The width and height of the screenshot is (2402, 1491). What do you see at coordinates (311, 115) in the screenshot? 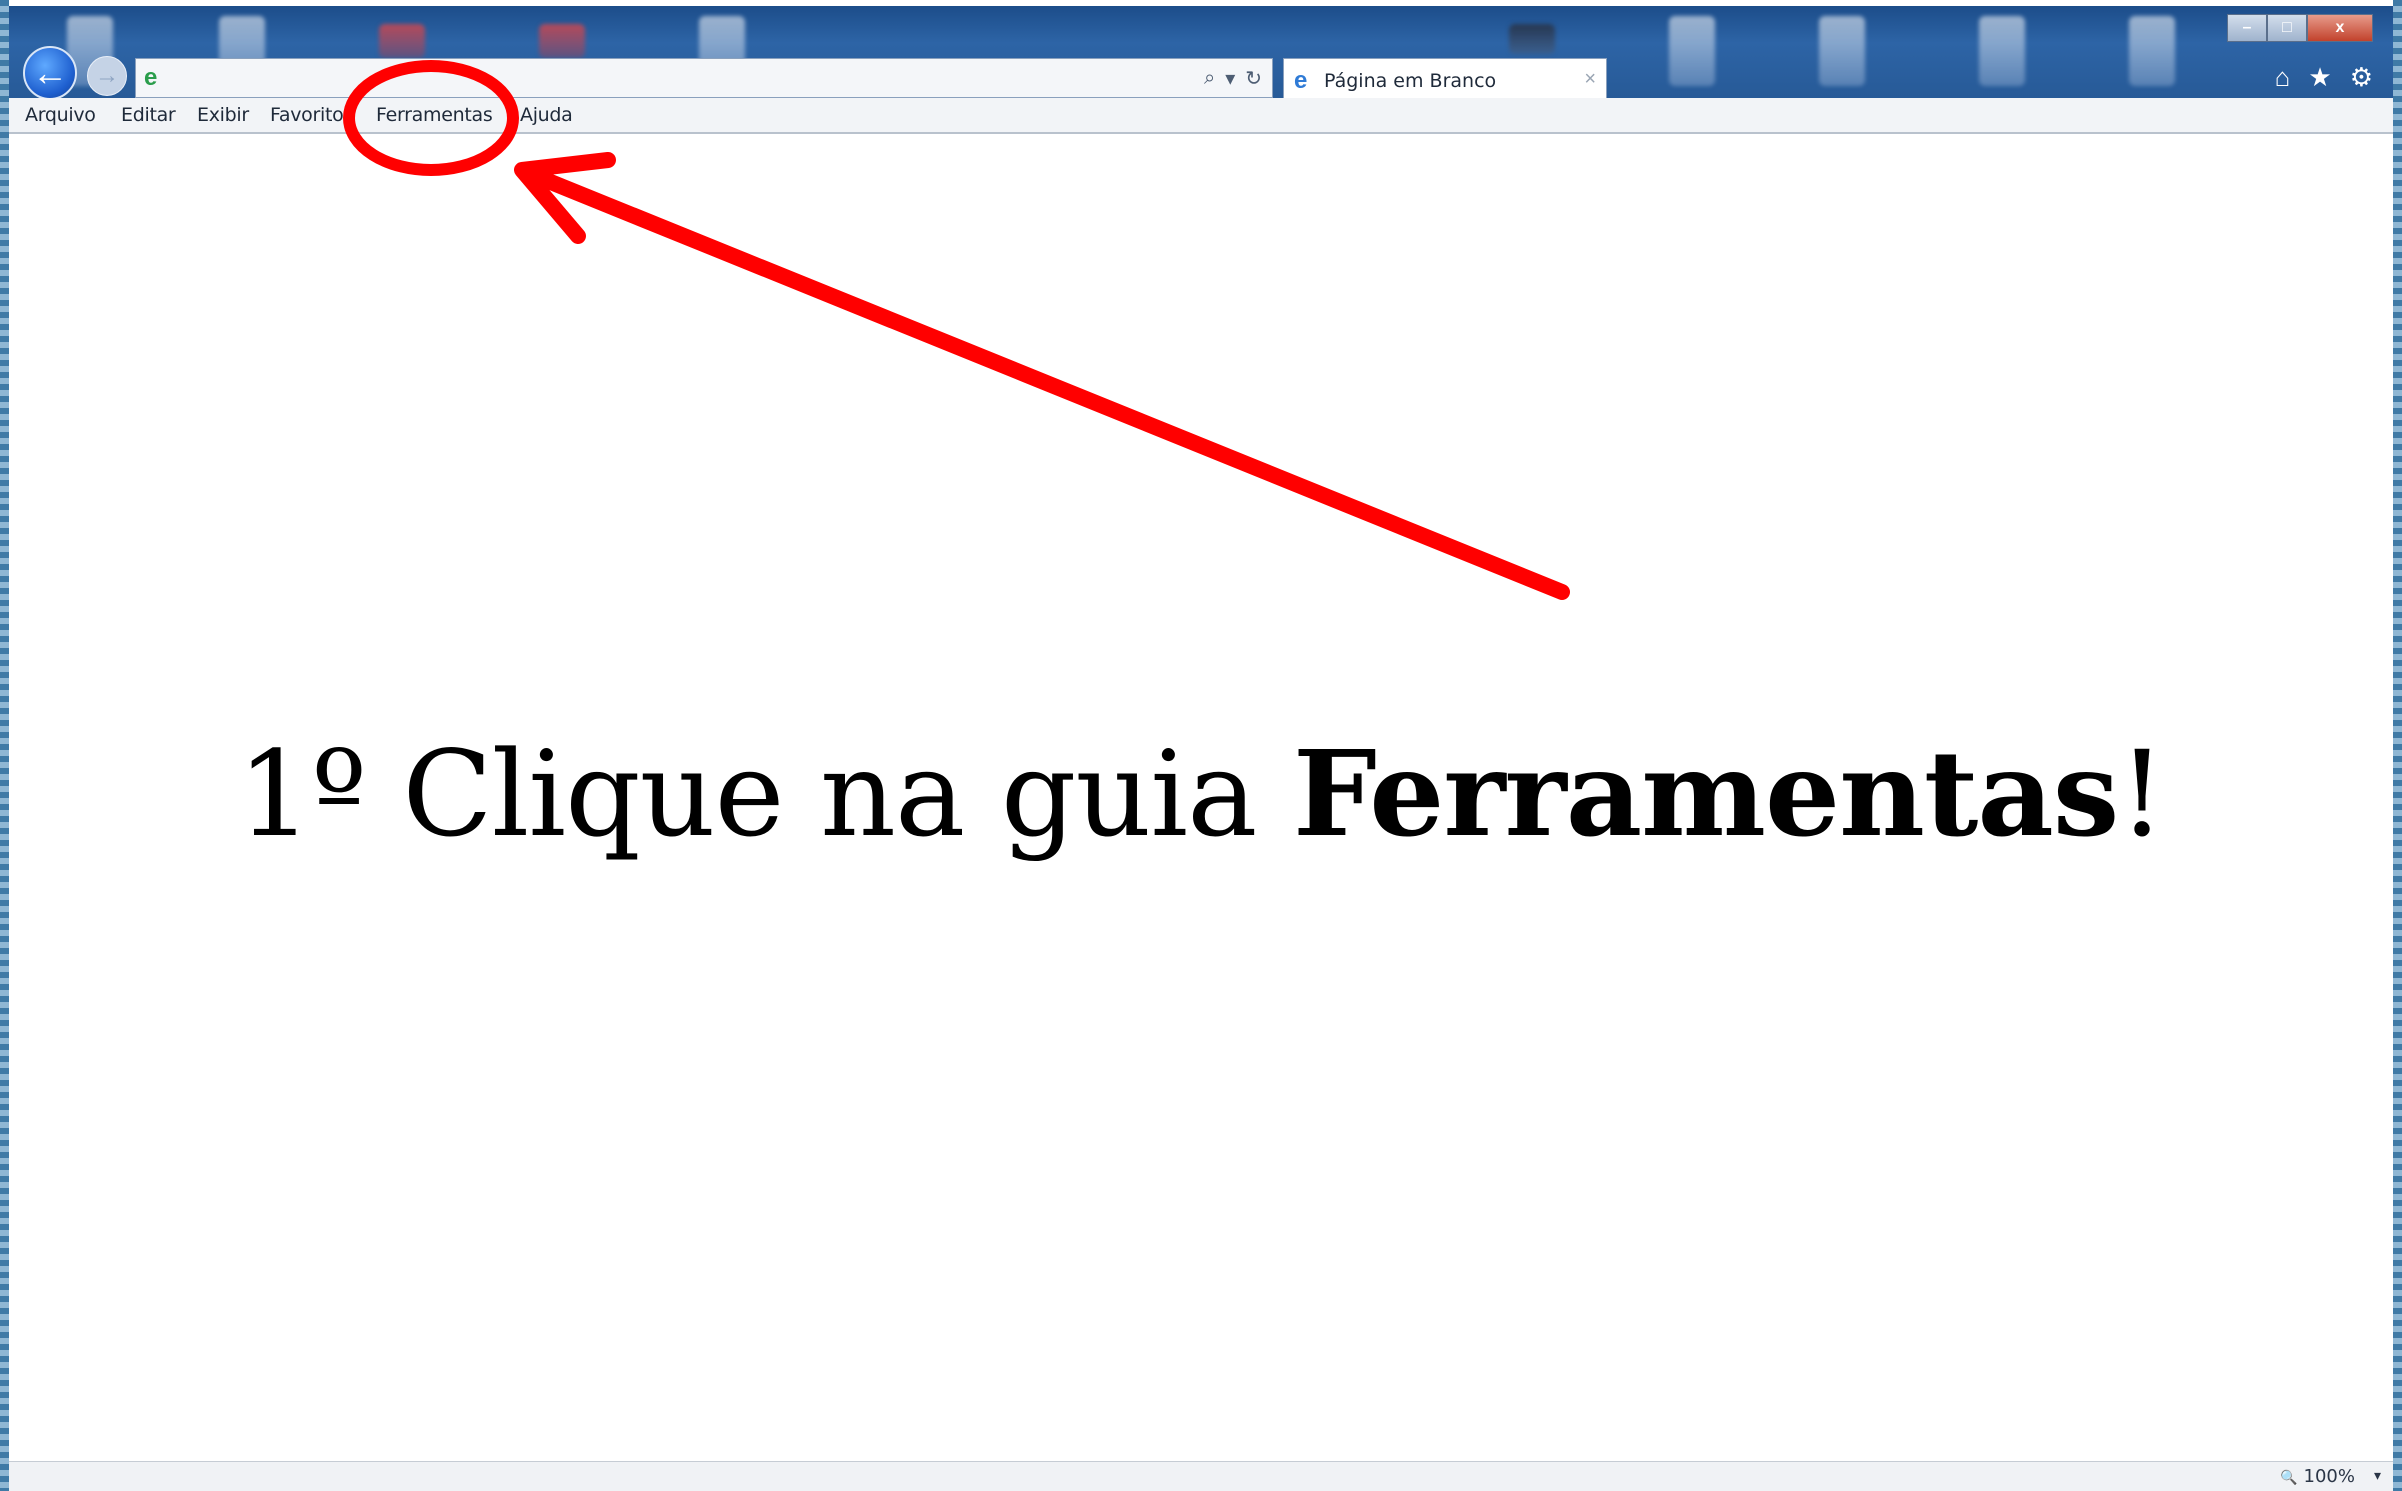
I see `menu-item-favoritos: Favoritos` at bounding box center [311, 115].